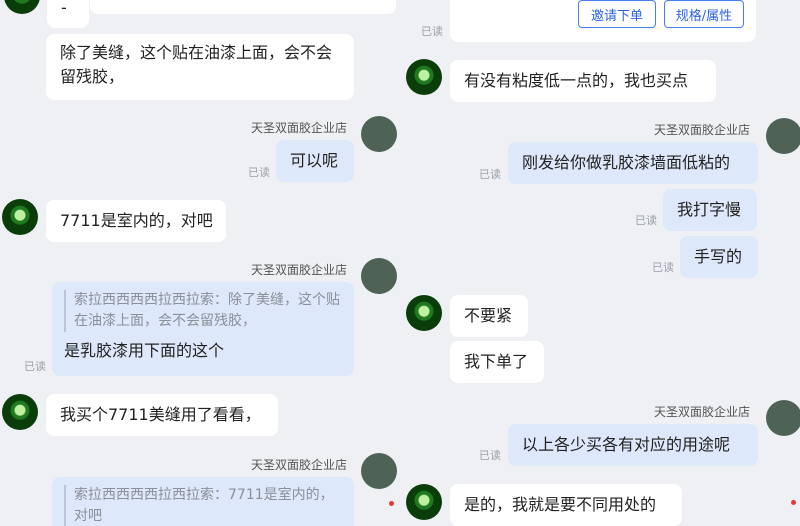 Image resolution: width=800 pixels, height=526 pixels. Describe the element at coordinates (576, 80) in the screenshot. I see `message-text: 有没有粘度低一点的，我也买点` at that location.